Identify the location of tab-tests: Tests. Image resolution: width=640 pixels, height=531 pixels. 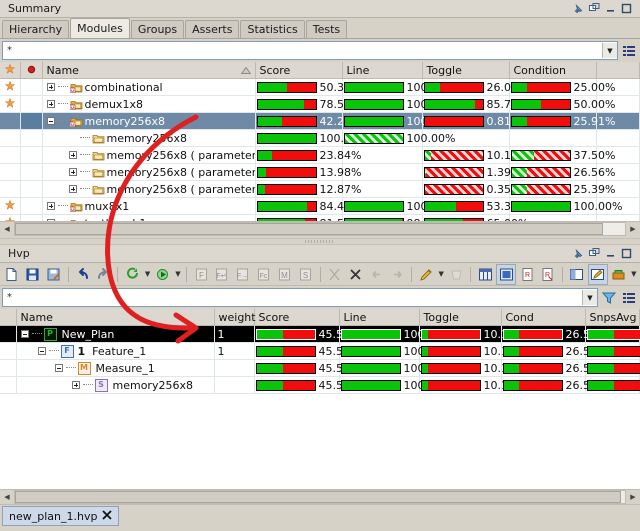
(326, 29).